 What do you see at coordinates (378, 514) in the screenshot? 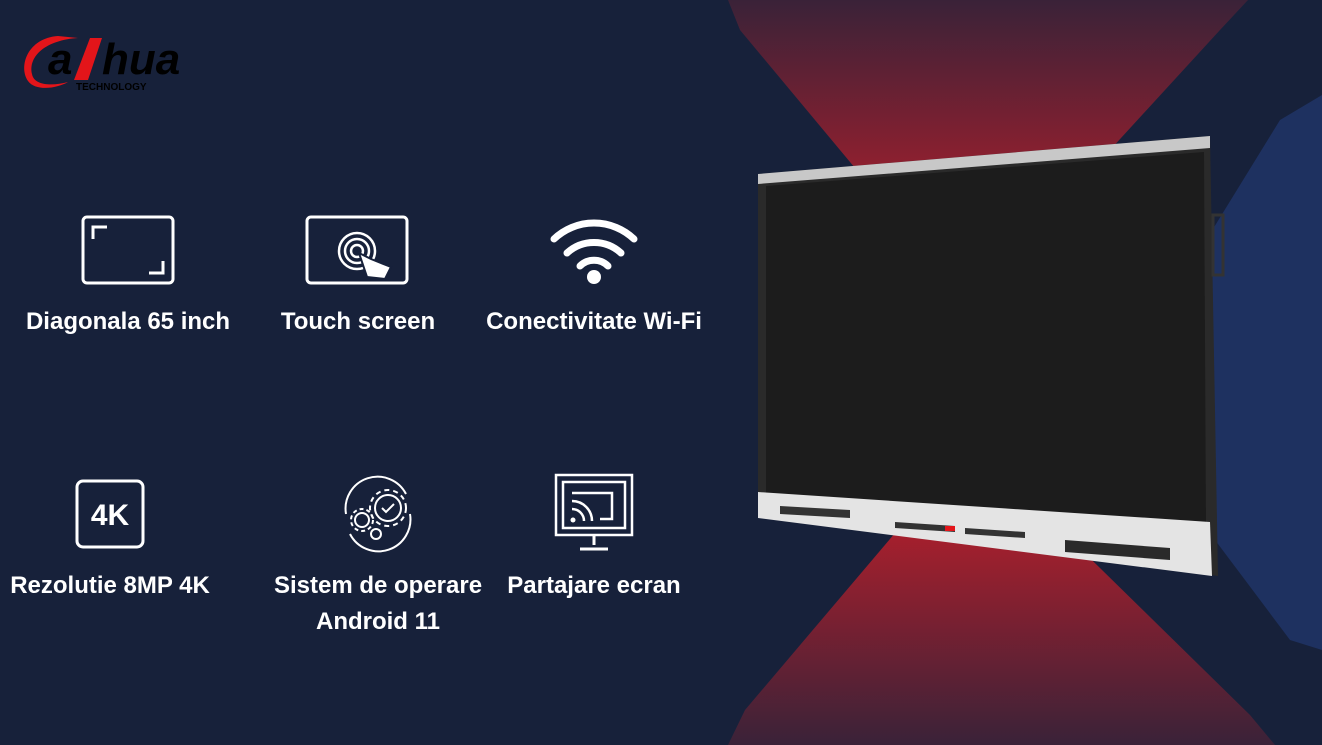
I see `gears-icon` at bounding box center [378, 514].